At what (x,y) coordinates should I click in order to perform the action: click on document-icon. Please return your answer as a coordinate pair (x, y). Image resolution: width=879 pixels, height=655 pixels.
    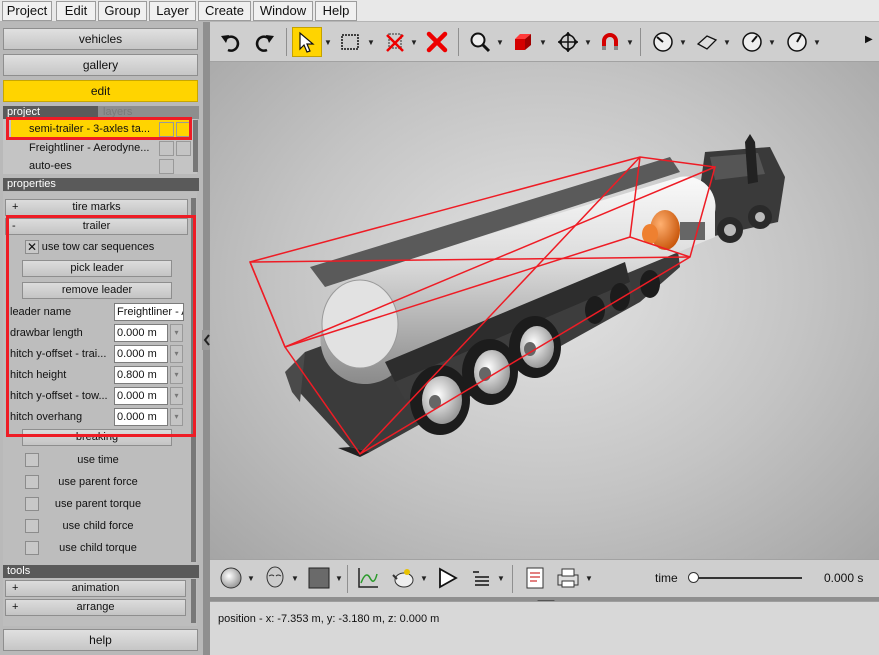
    Looking at the image, I should click on (535, 578).